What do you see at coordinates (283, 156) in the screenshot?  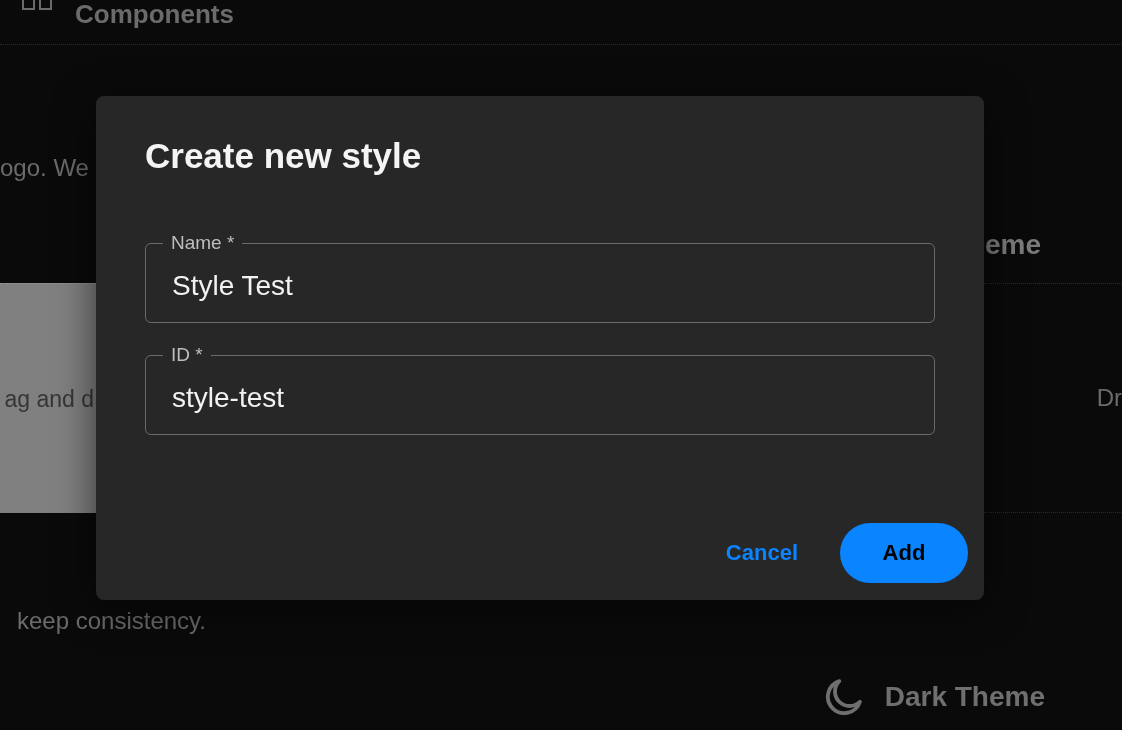 I see `dialog-title: Create new style` at bounding box center [283, 156].